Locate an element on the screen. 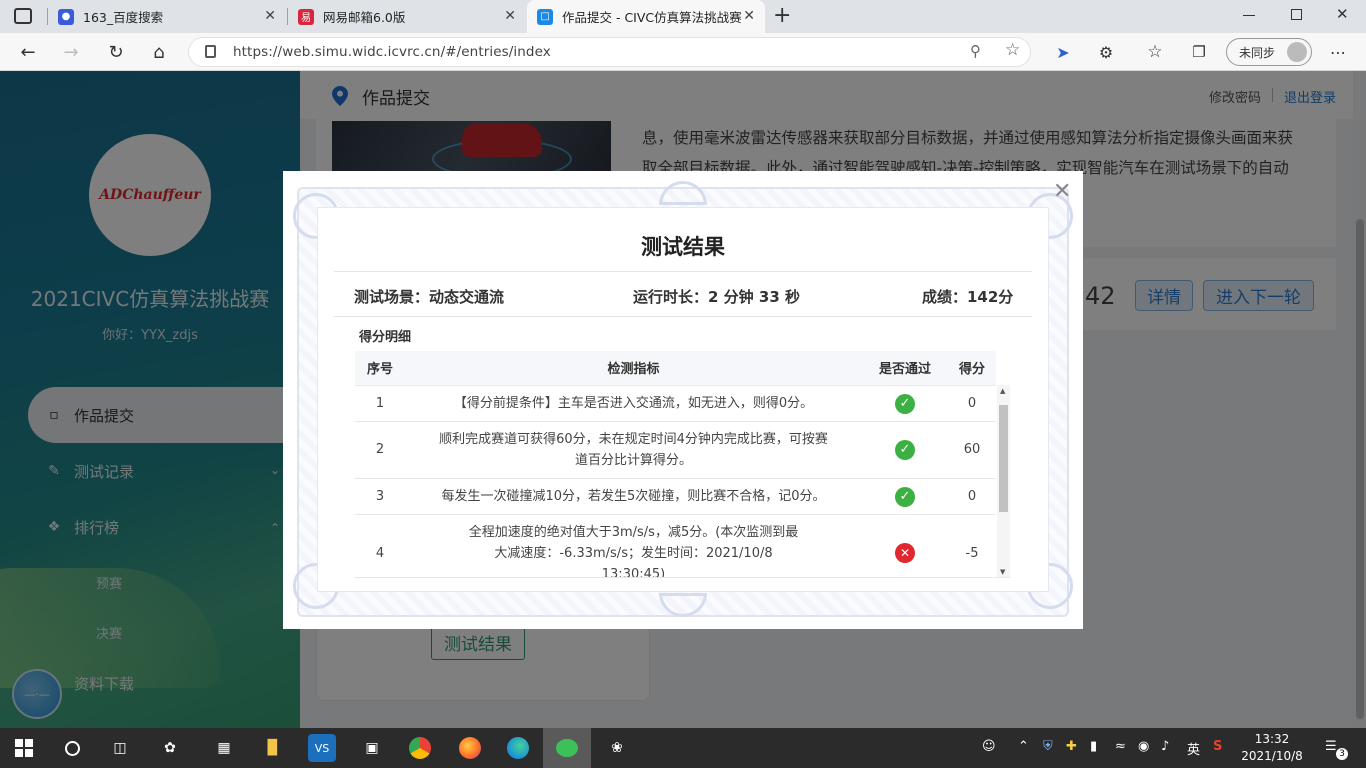 This screenshot has height=768, width=1366. close-window-icon: ✕ is located at coordinates (1342, 14).